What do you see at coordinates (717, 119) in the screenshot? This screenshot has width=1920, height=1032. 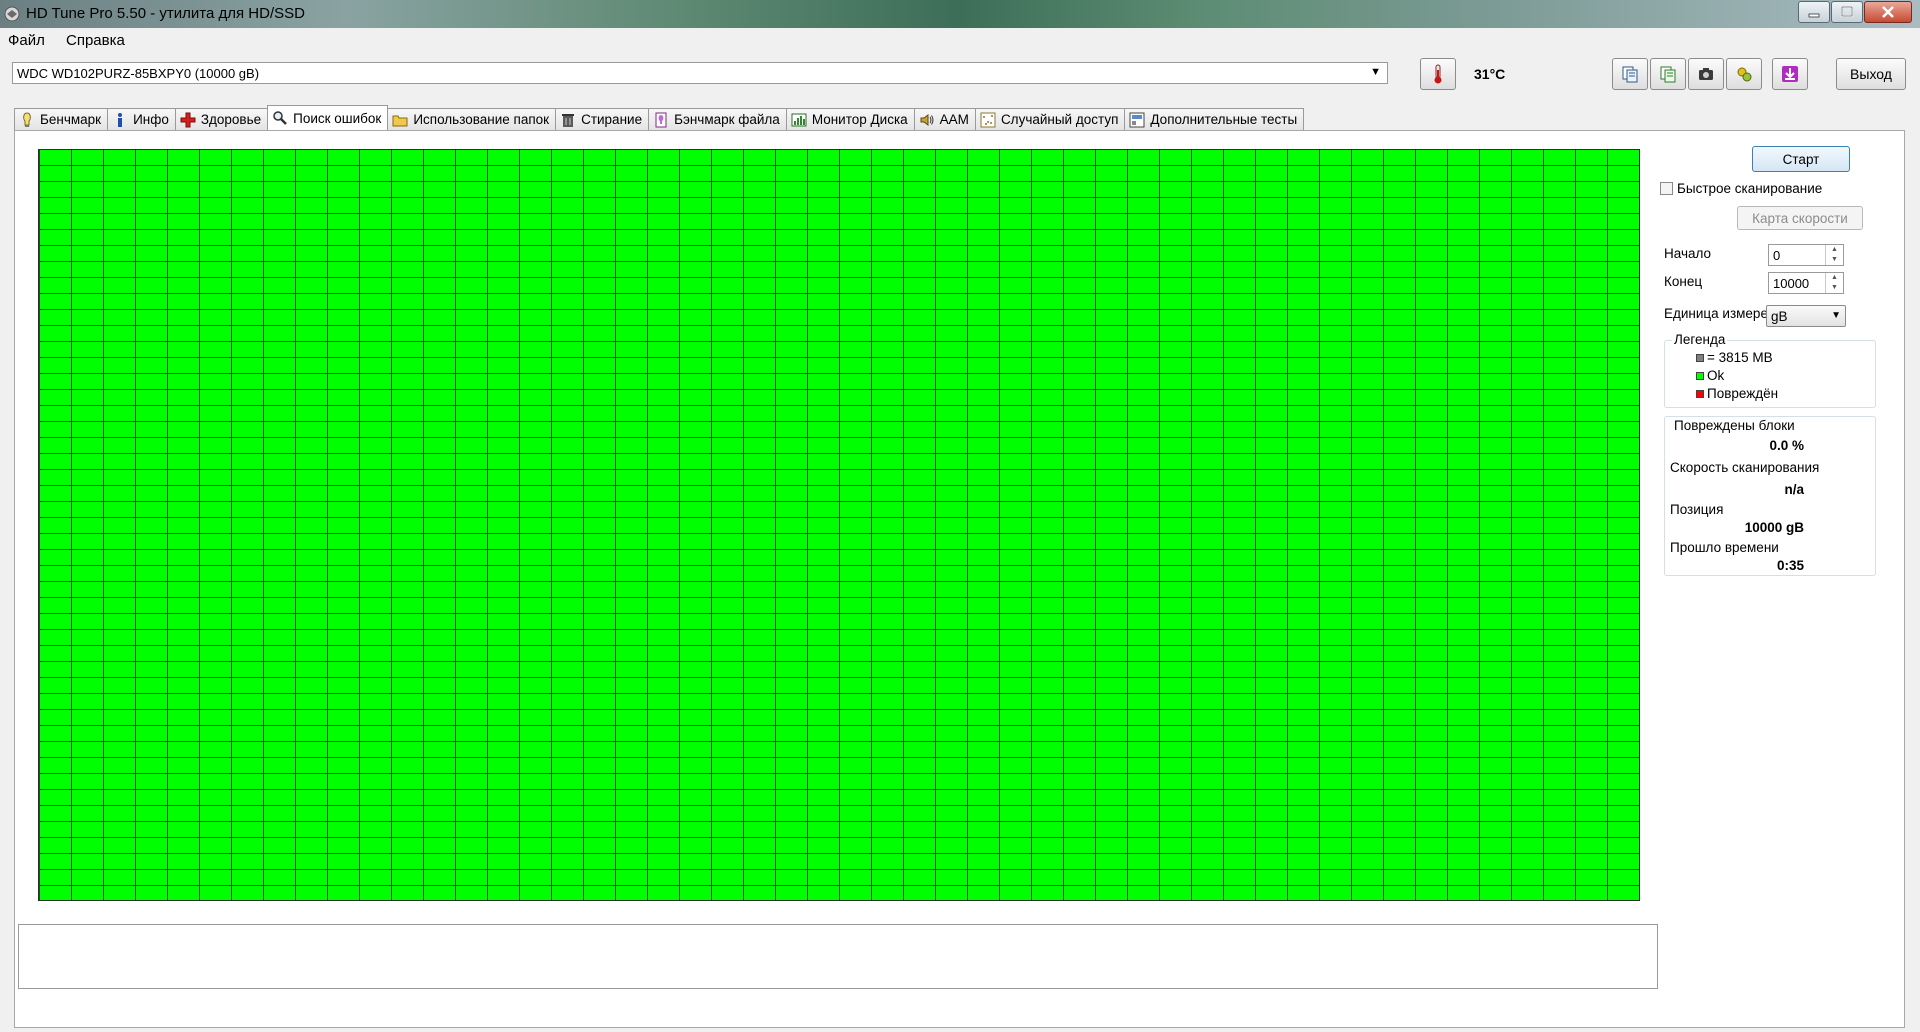 I see `tab-file-benchmark: Бэнчмарк файла` at bounding box center [717, 119].